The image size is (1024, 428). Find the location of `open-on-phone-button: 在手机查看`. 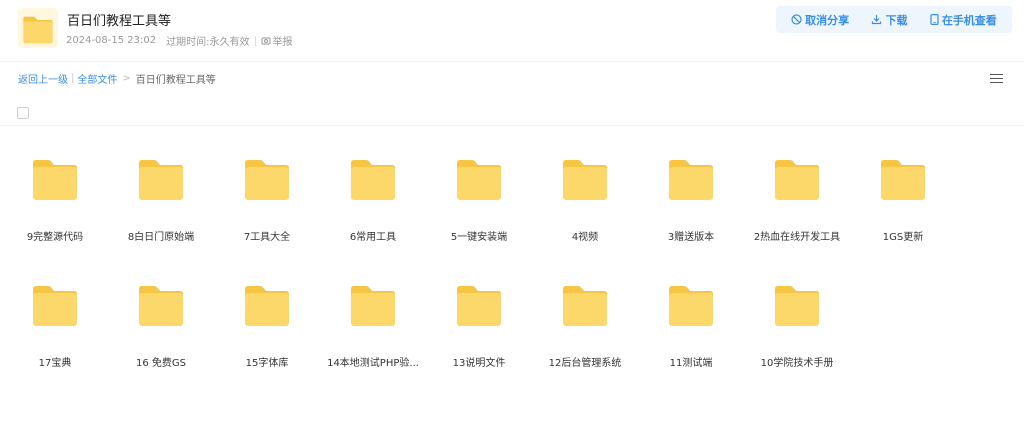

open-on-phone-button: 在手机查看 is located at coordinates (963, 20).